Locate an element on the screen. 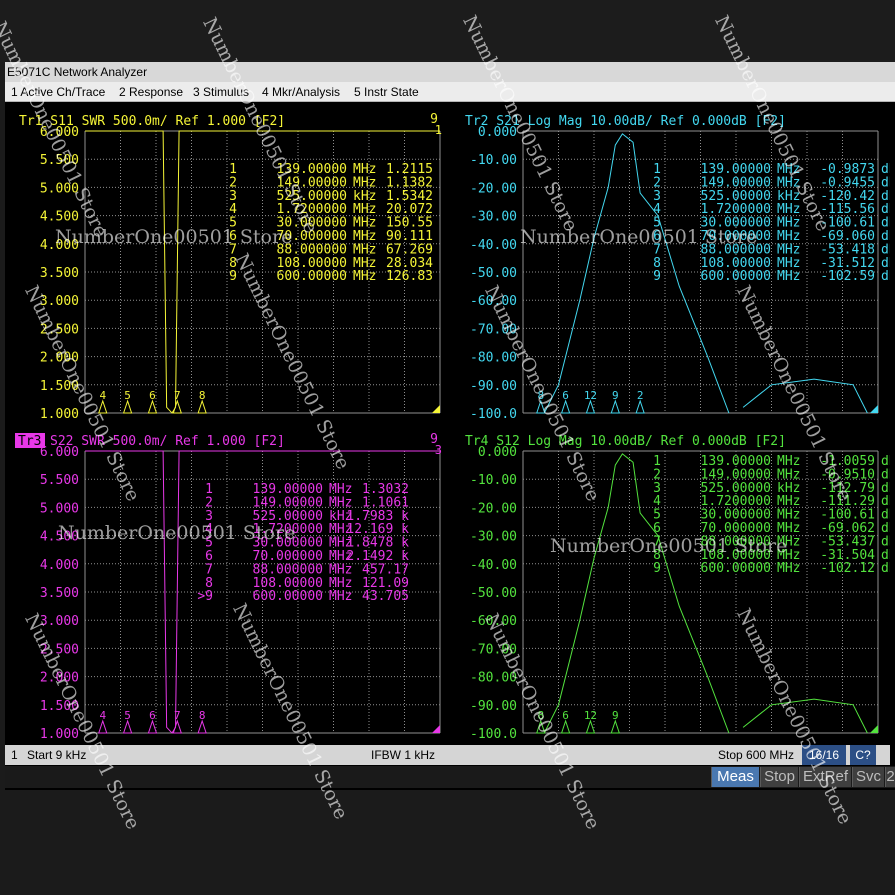  marker-value-unit: dB is located at coordinates (885, 568).